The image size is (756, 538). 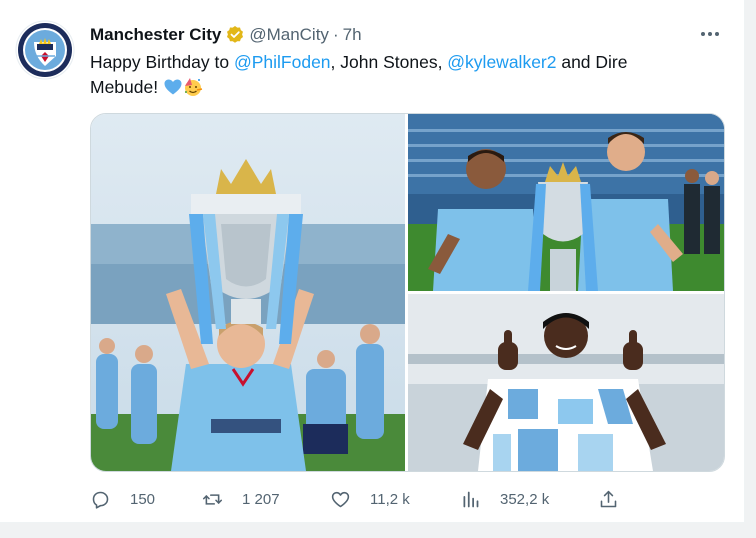 What do you see at coordinates (501, 62) in the screenshot?
I see `mention-link: @kylewalker2` at bounding box center [501, 62].